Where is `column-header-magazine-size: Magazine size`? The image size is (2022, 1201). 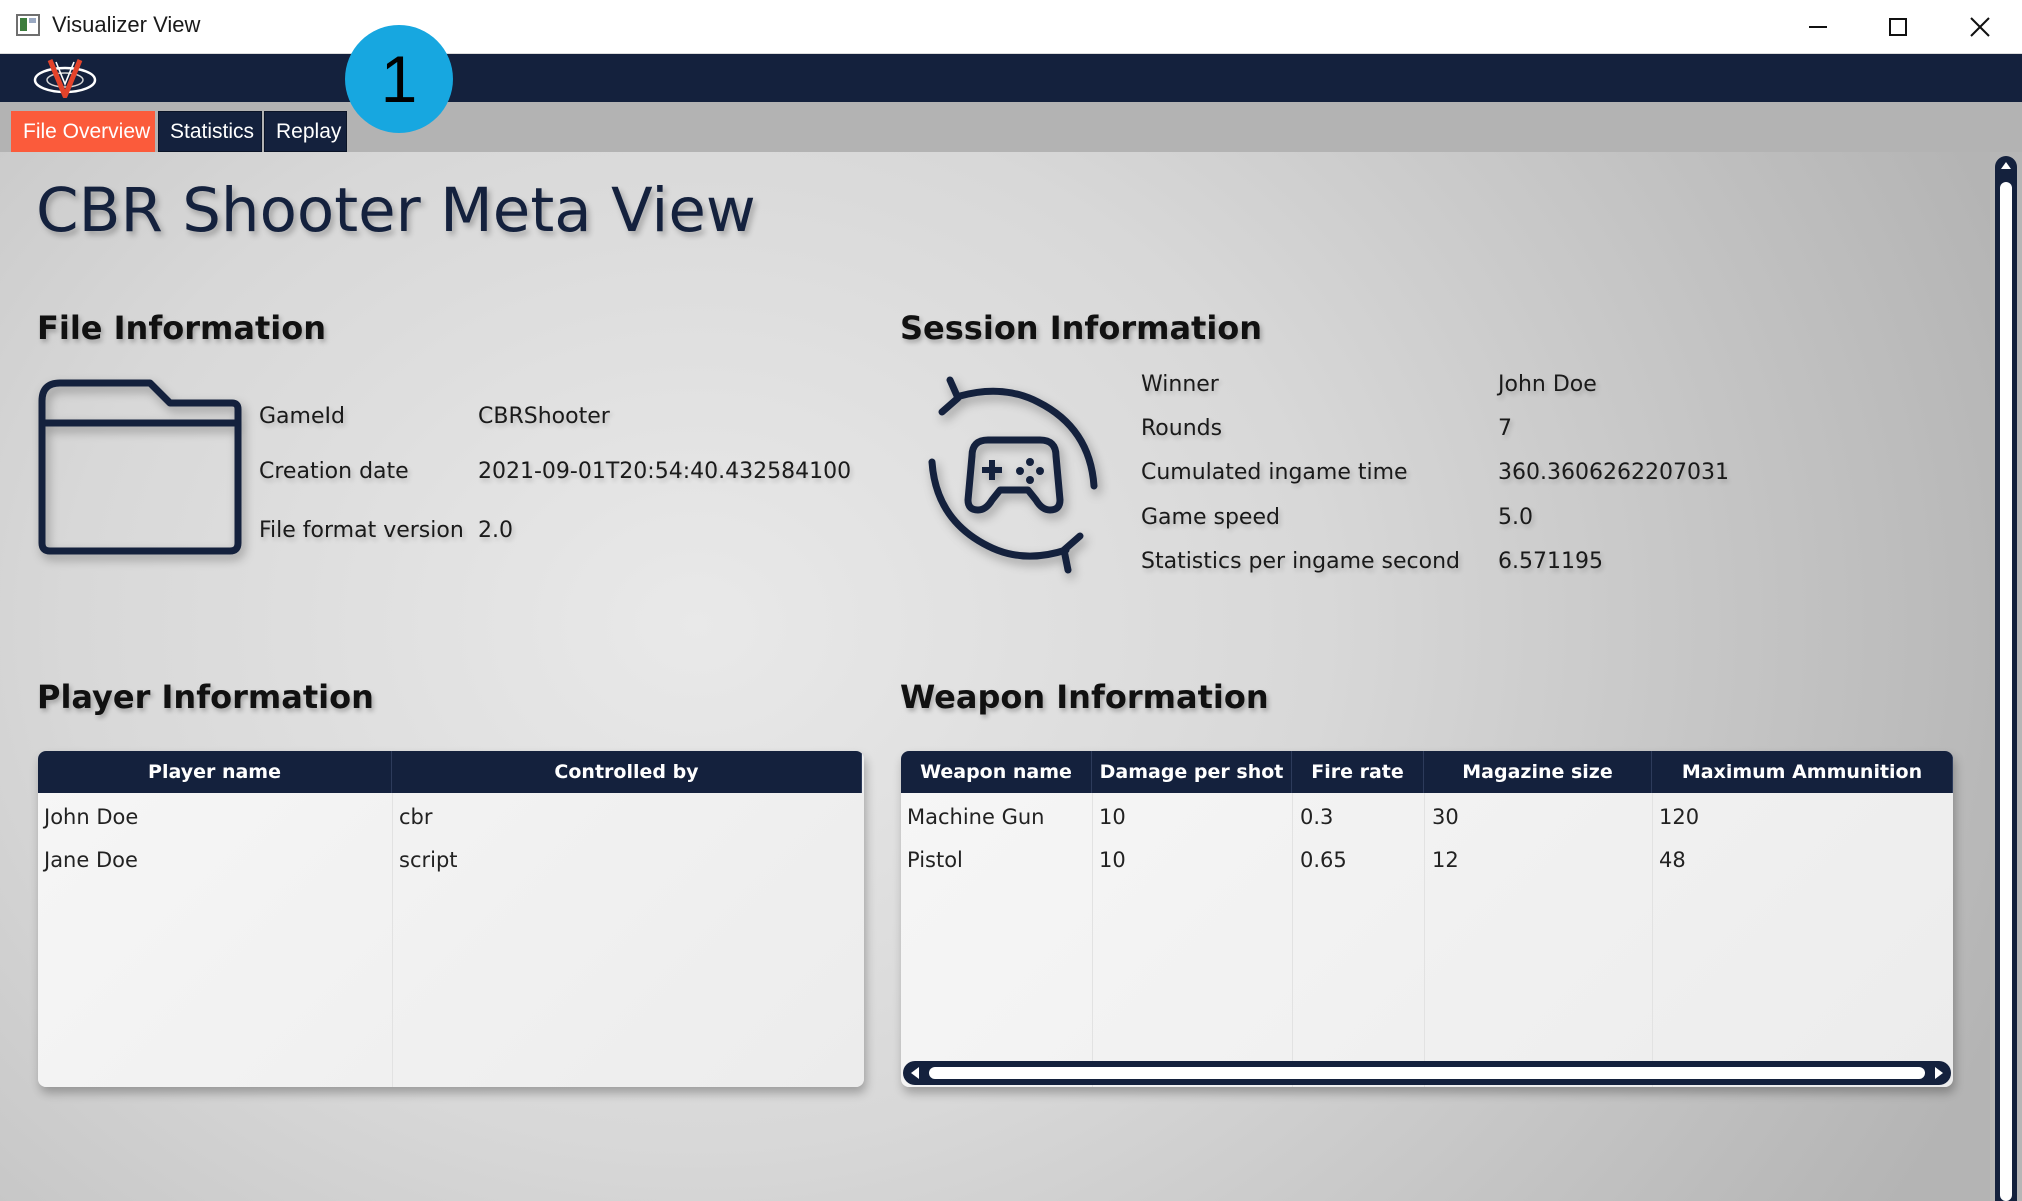
column-header-magazine-size: Magazine size is located at coordinates (1538, 772).